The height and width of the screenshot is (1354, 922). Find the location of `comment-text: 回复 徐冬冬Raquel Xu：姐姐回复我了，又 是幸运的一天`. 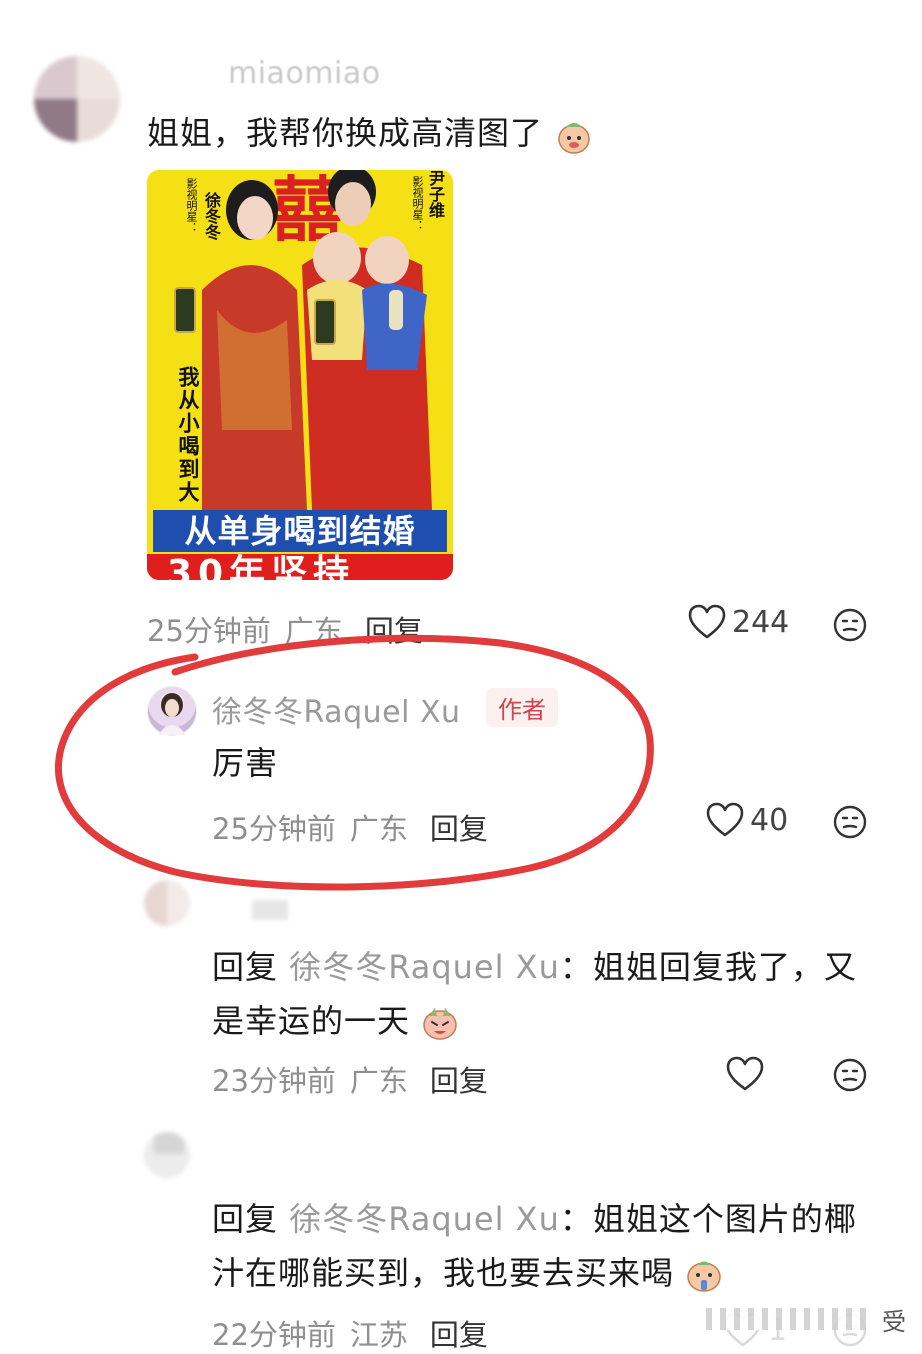

comment-text: 回复 徐冬冬Raquel Xu：姐姐回复我了，又 是幸运的一天 is located at coordinates (552, 994).